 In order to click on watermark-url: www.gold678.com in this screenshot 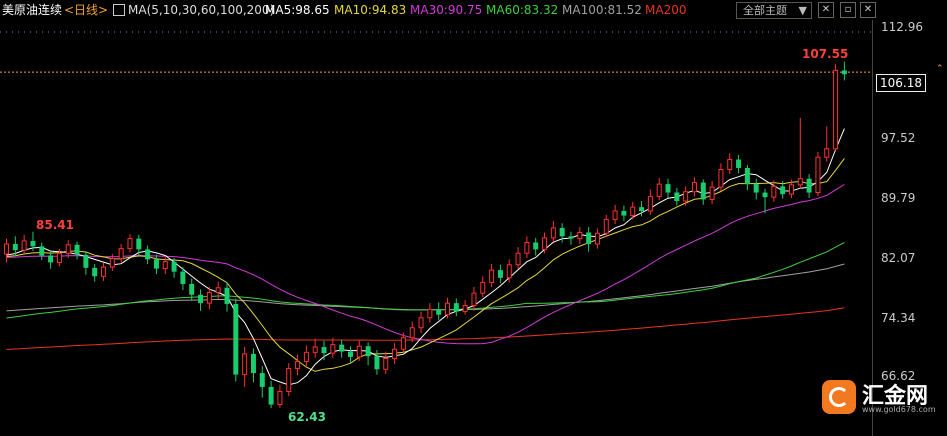, I will do `click(899, 409)`.